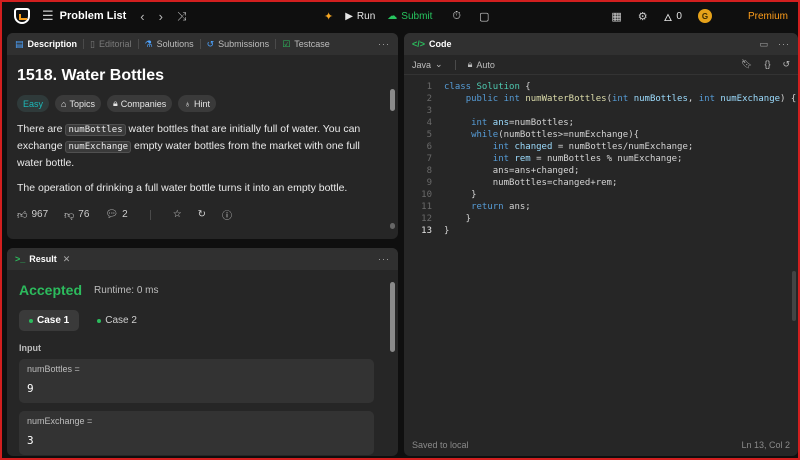 The height and width of the screenshot is (460, 800). I want to click on like-button: 👍︎ 967, so click(32, 215).